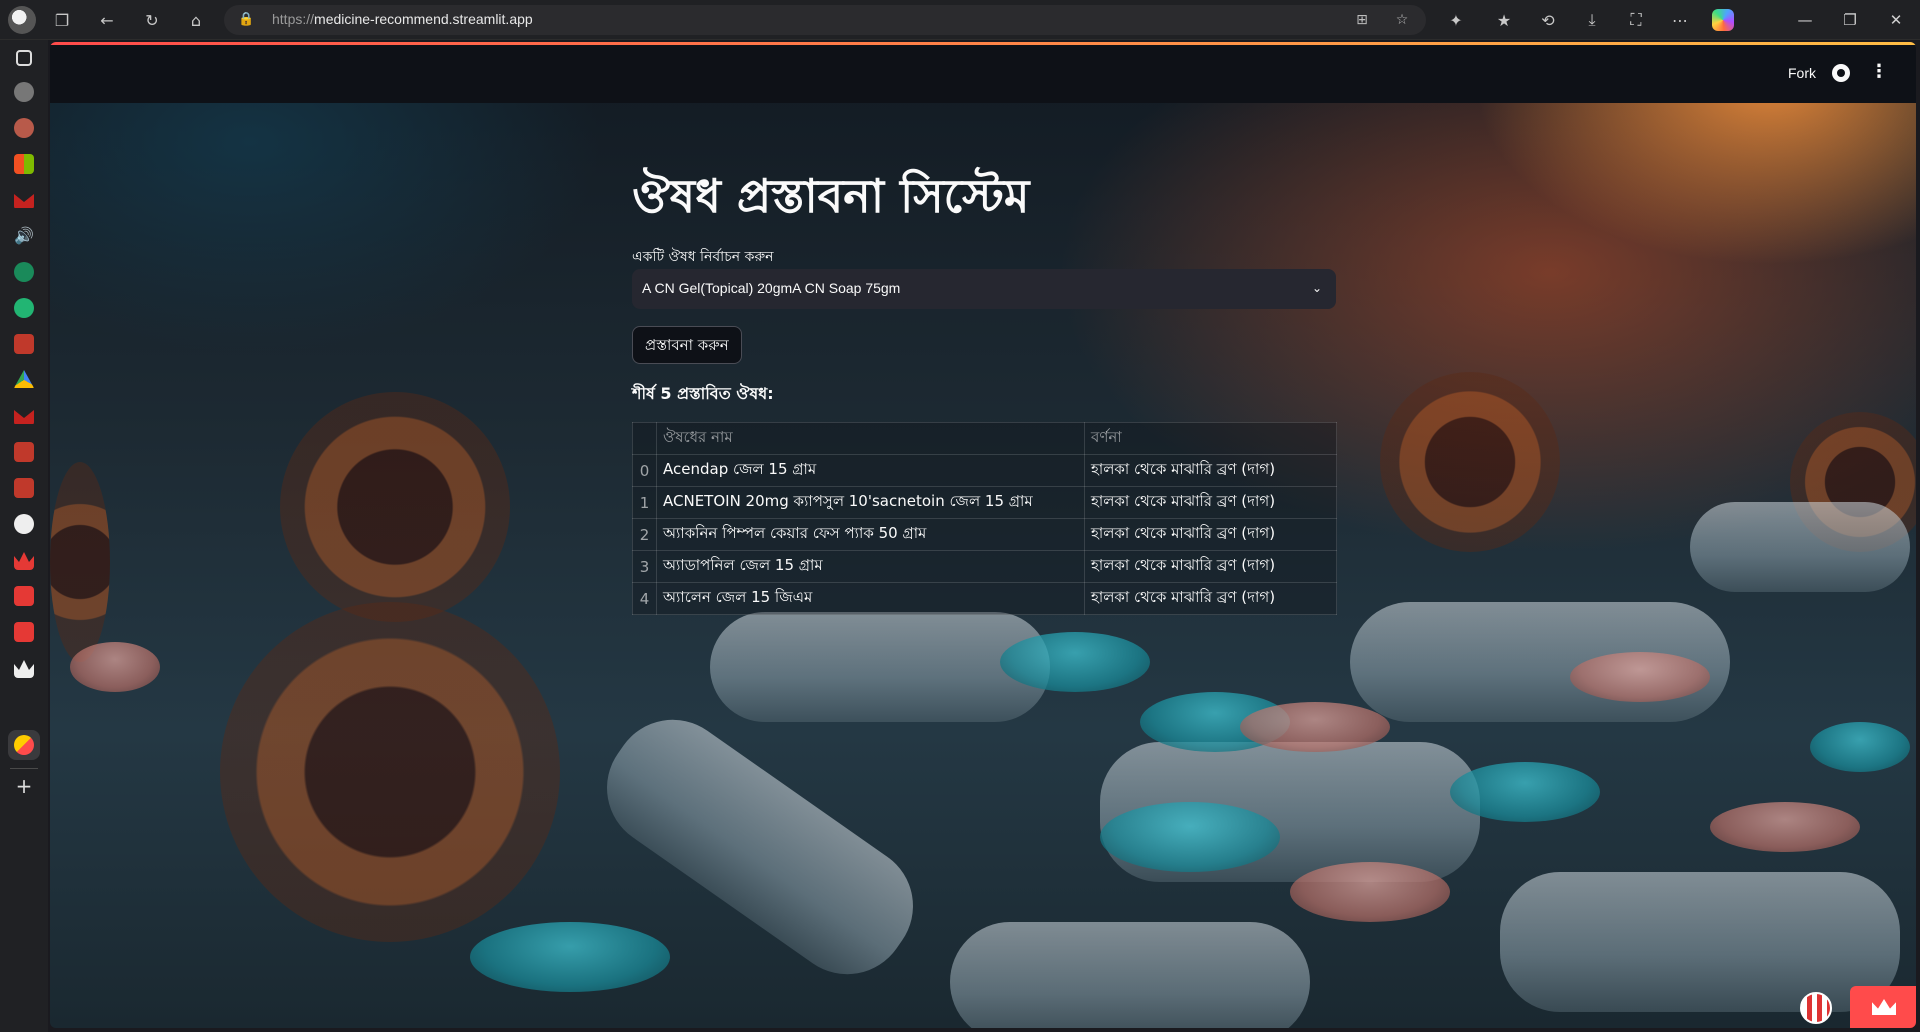  I want to click on app-header: Fork ⋮, so click(983, 74).